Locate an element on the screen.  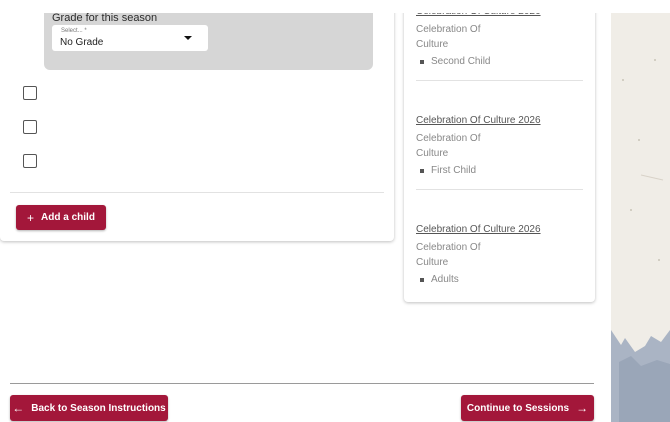
grade-label: Grade for this season is located at coordinates (105, 18).